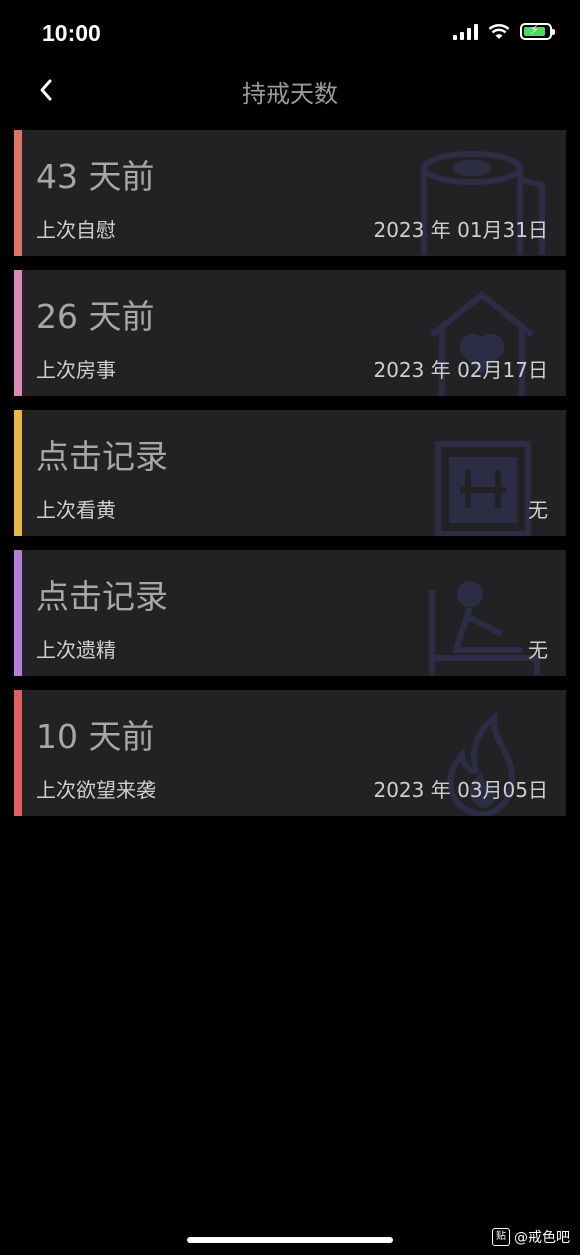 The width and height of the screenshot is (580, 1255). Describe the element at coordinates (290, 94) in the screenshot. I see `page-title: 持戒天数` at that location.